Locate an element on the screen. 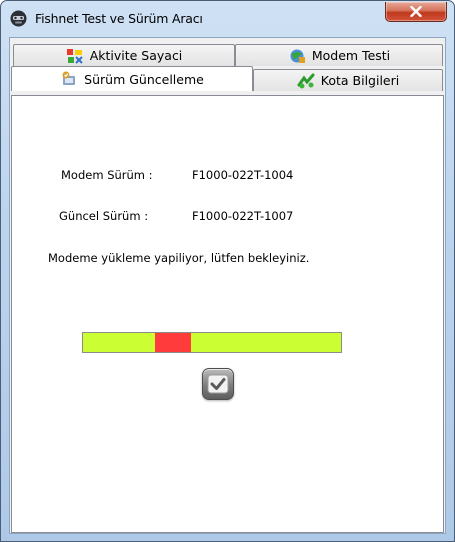 The height and width of the screenshot is (542, 455). tab-label: Kota Bilgileri is located at coordinates (360, 80).